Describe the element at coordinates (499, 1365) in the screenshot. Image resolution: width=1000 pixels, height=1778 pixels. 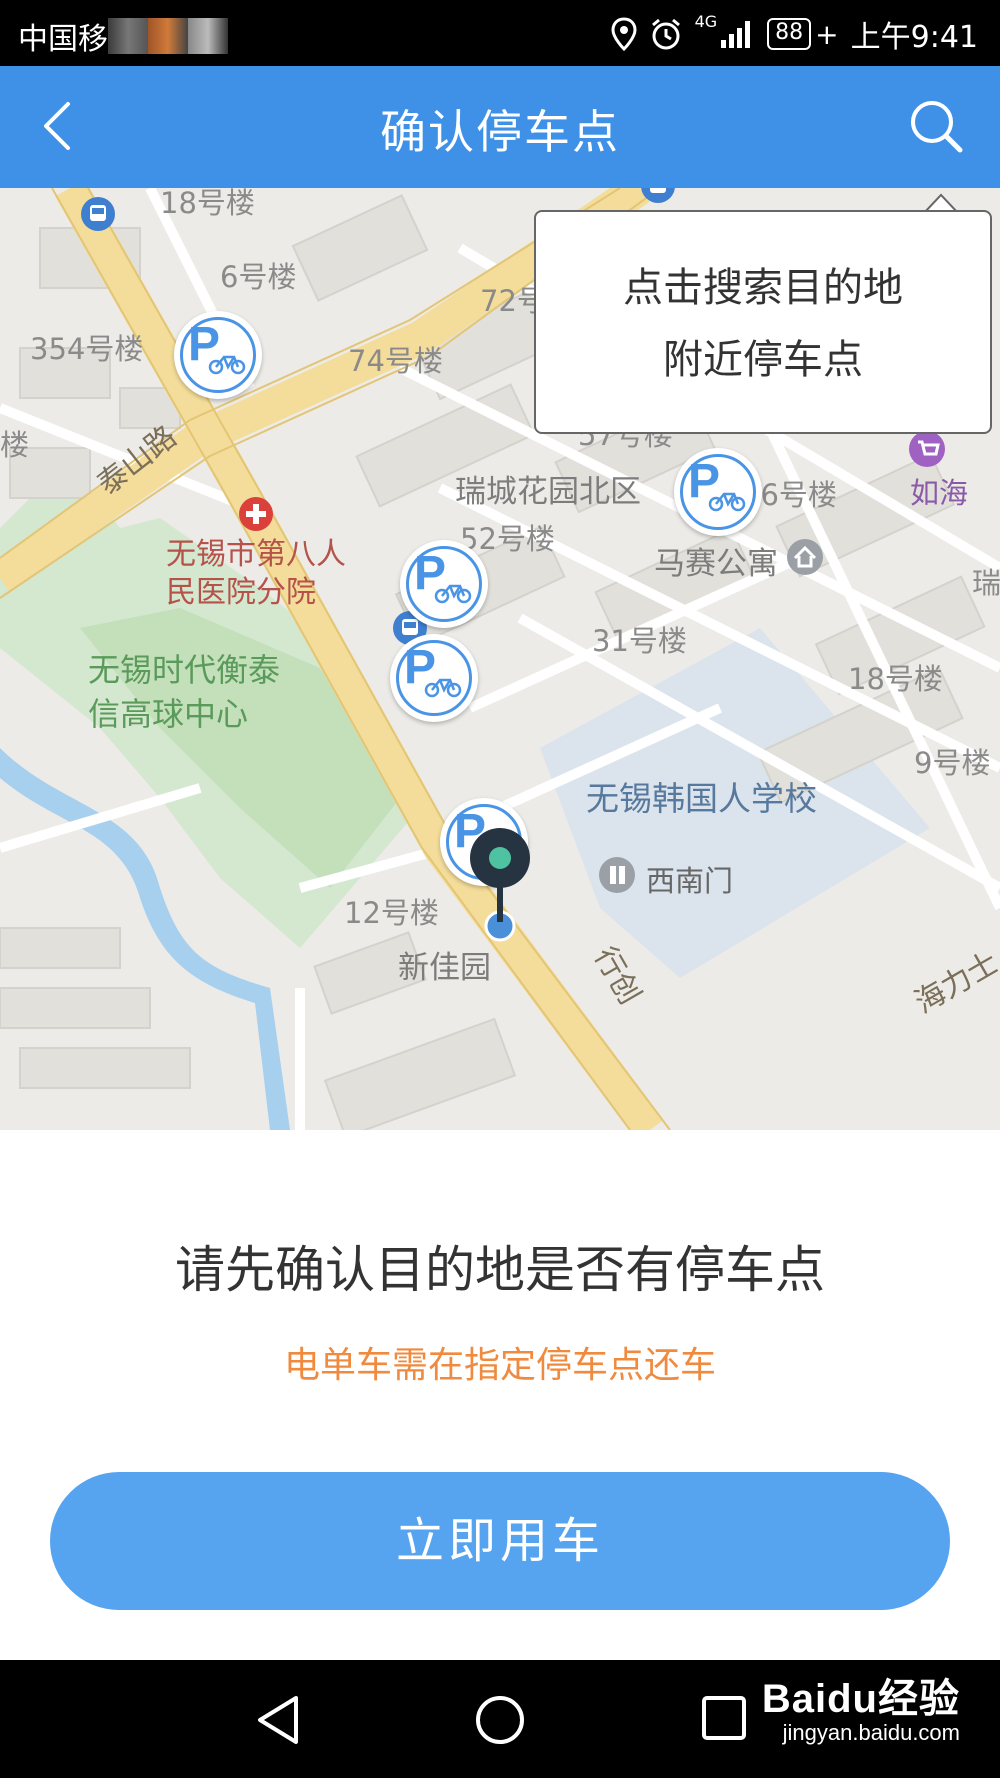
I see `panel-note: 电单车需在指定停车点还车` at that location.